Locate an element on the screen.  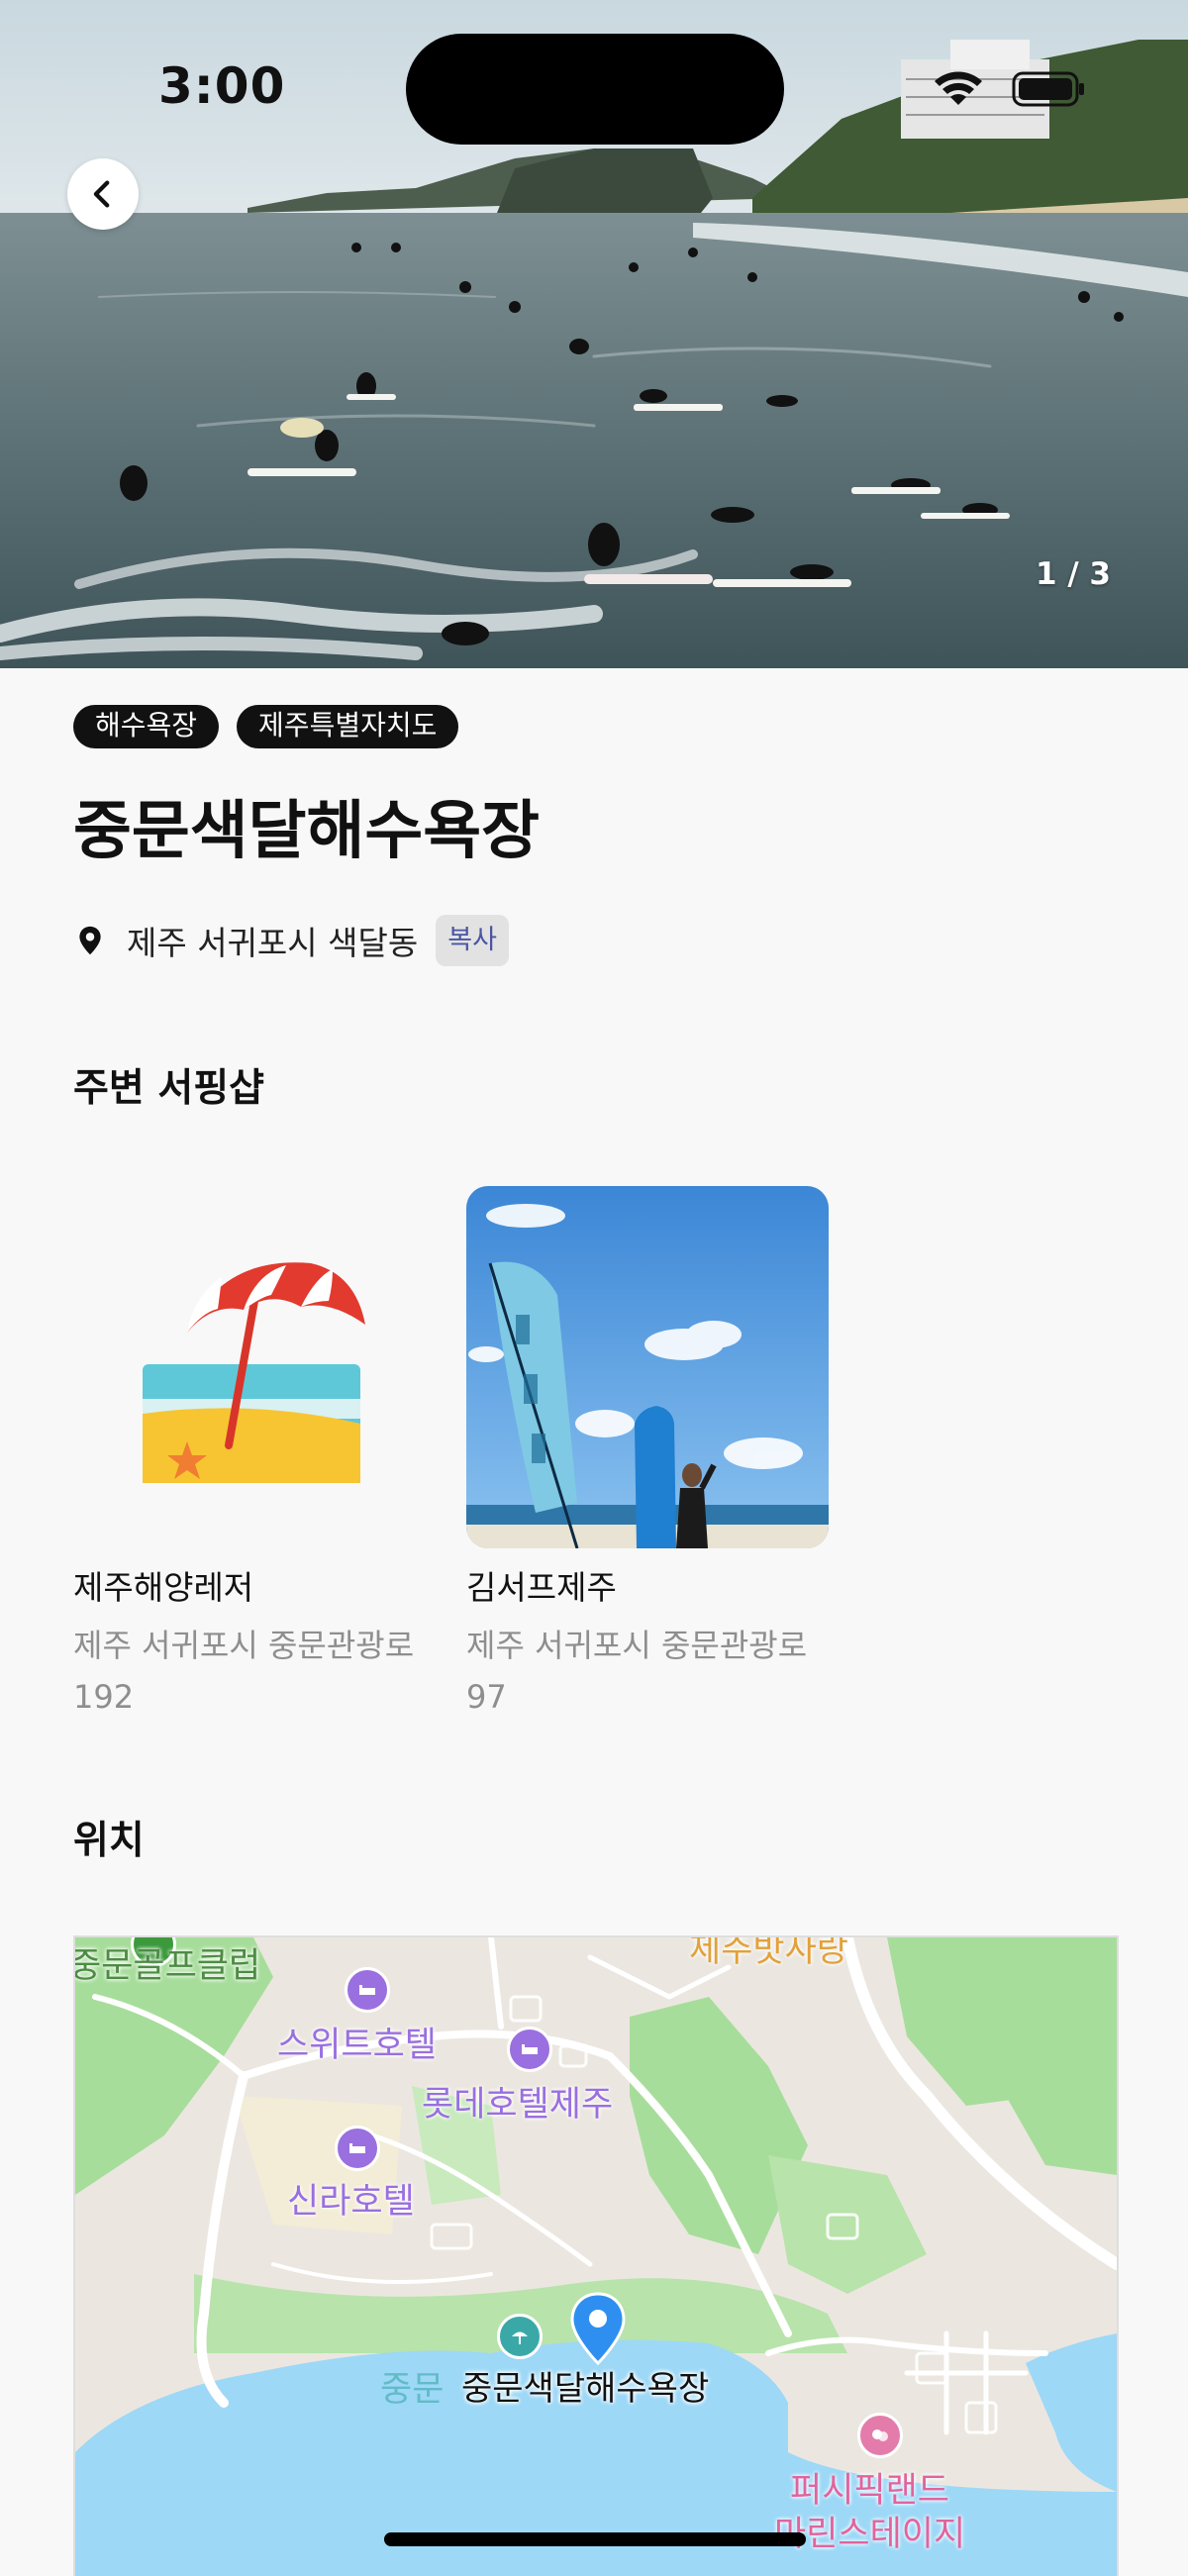
category-tags: 해수욕장 제주특별자치도 is located at coordinates (266, 727).